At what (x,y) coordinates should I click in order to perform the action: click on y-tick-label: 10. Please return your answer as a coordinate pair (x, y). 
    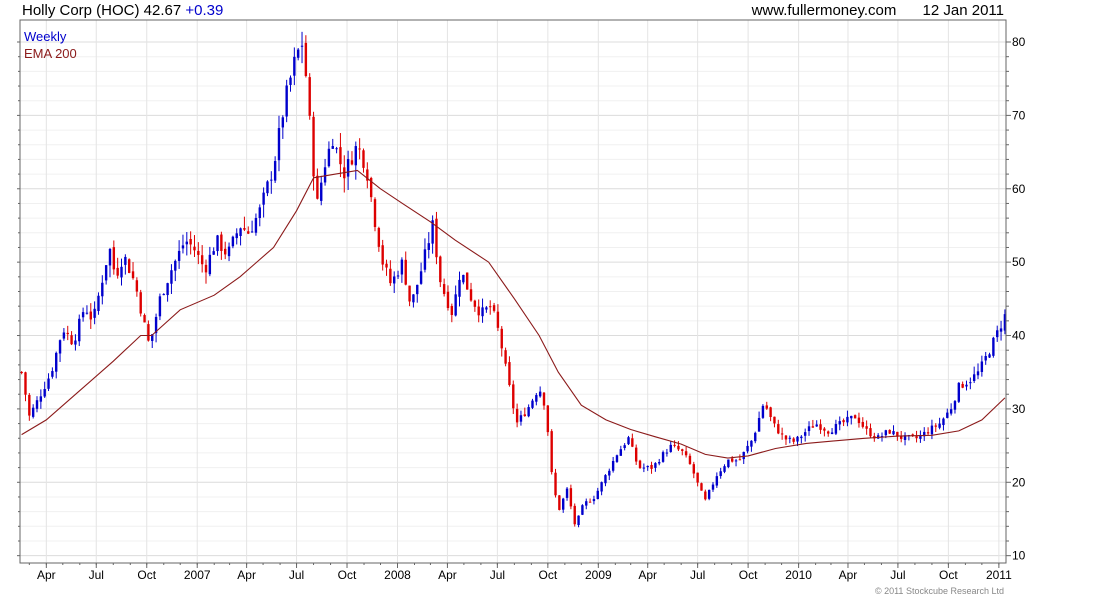
    Looking at the image, I should click on (1019, 556).